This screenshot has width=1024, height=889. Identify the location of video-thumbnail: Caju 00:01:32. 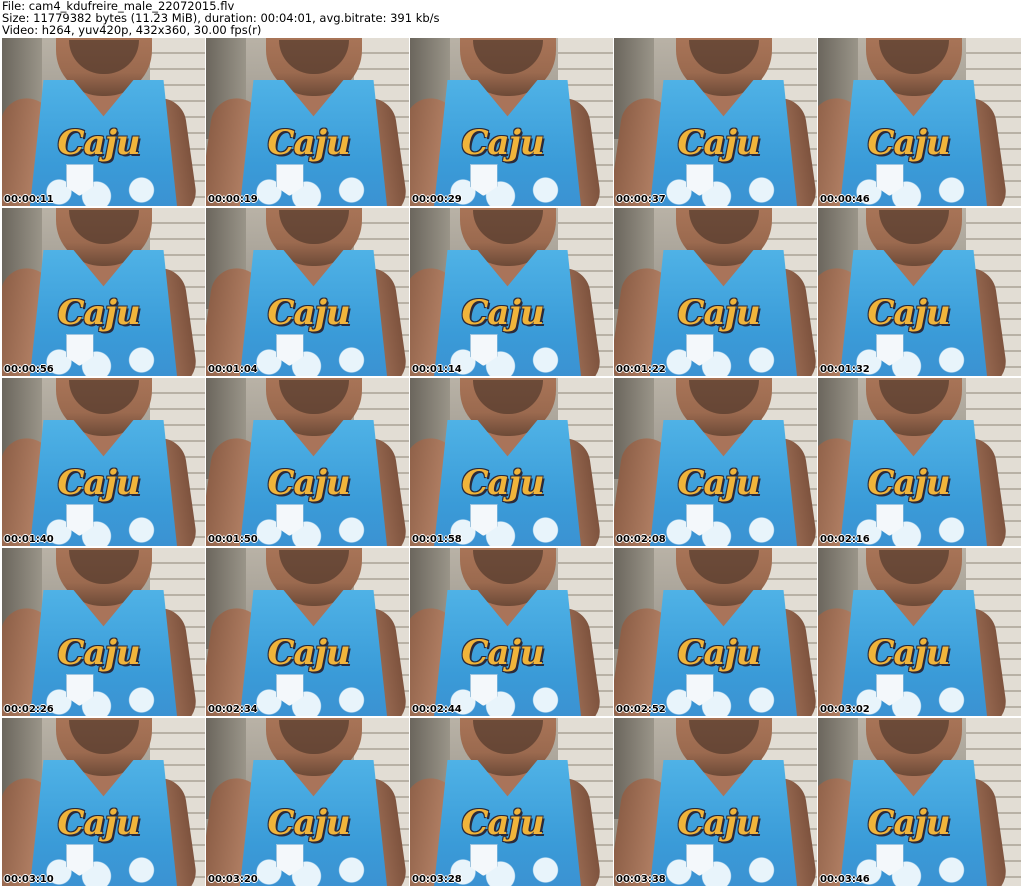
(919, 292).